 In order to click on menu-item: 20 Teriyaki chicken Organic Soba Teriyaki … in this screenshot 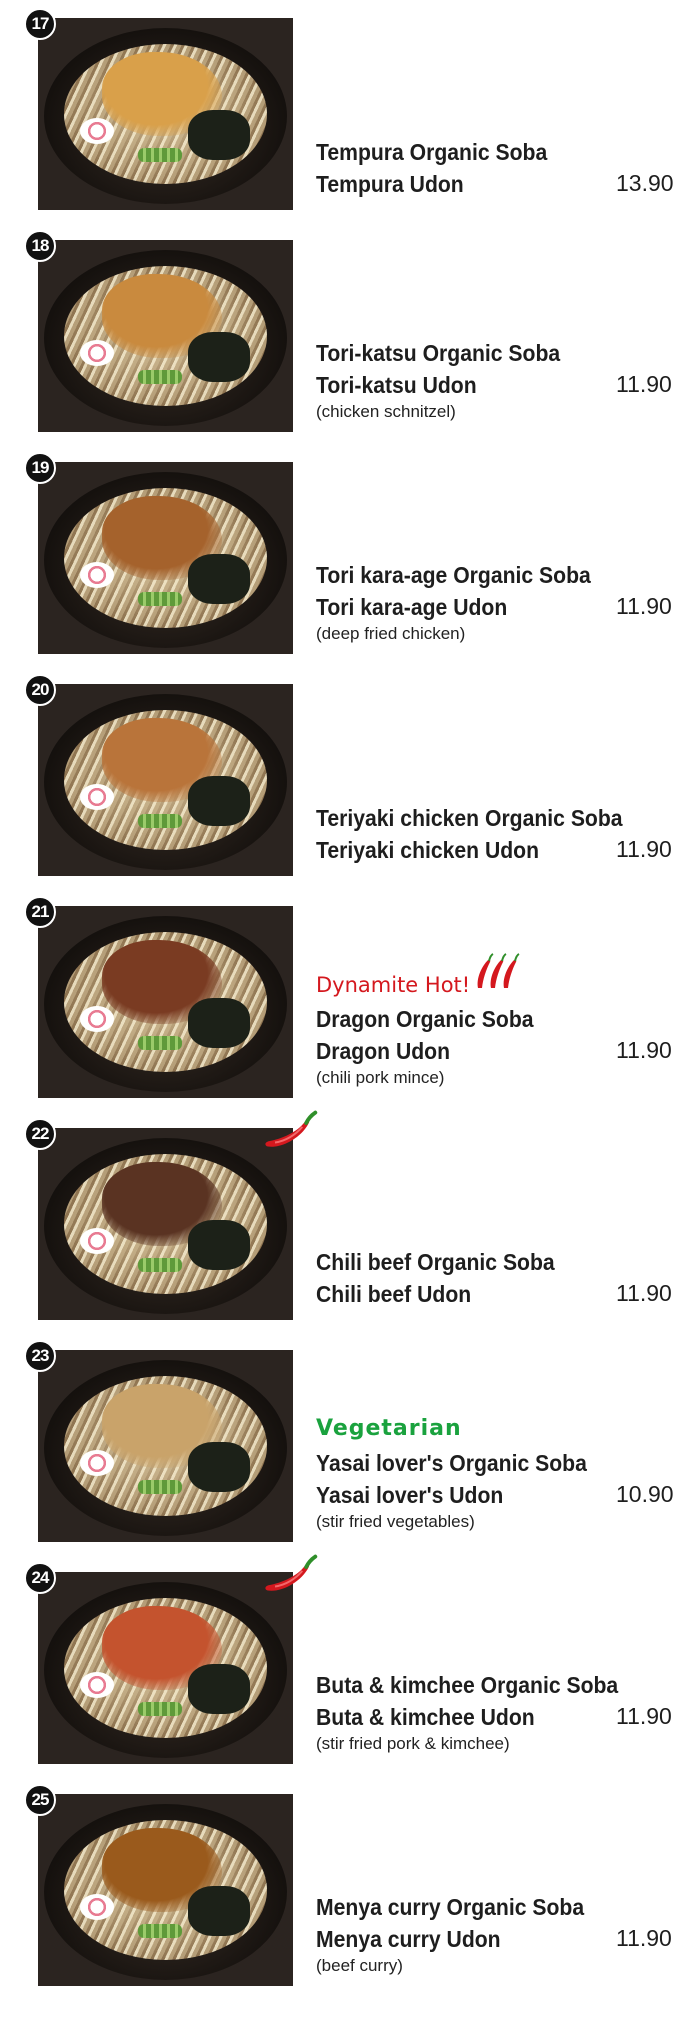, I will do `click(348, 777)`.